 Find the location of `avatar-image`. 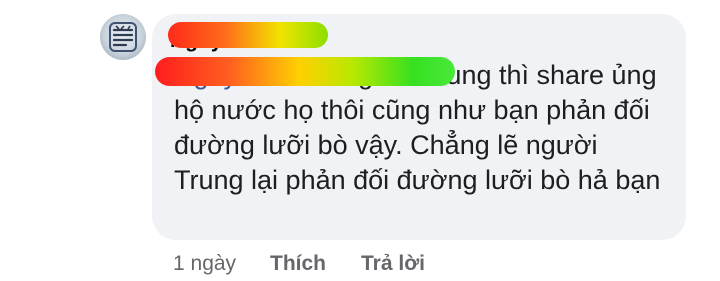

avatar-image is located at coordinates (123, 37).